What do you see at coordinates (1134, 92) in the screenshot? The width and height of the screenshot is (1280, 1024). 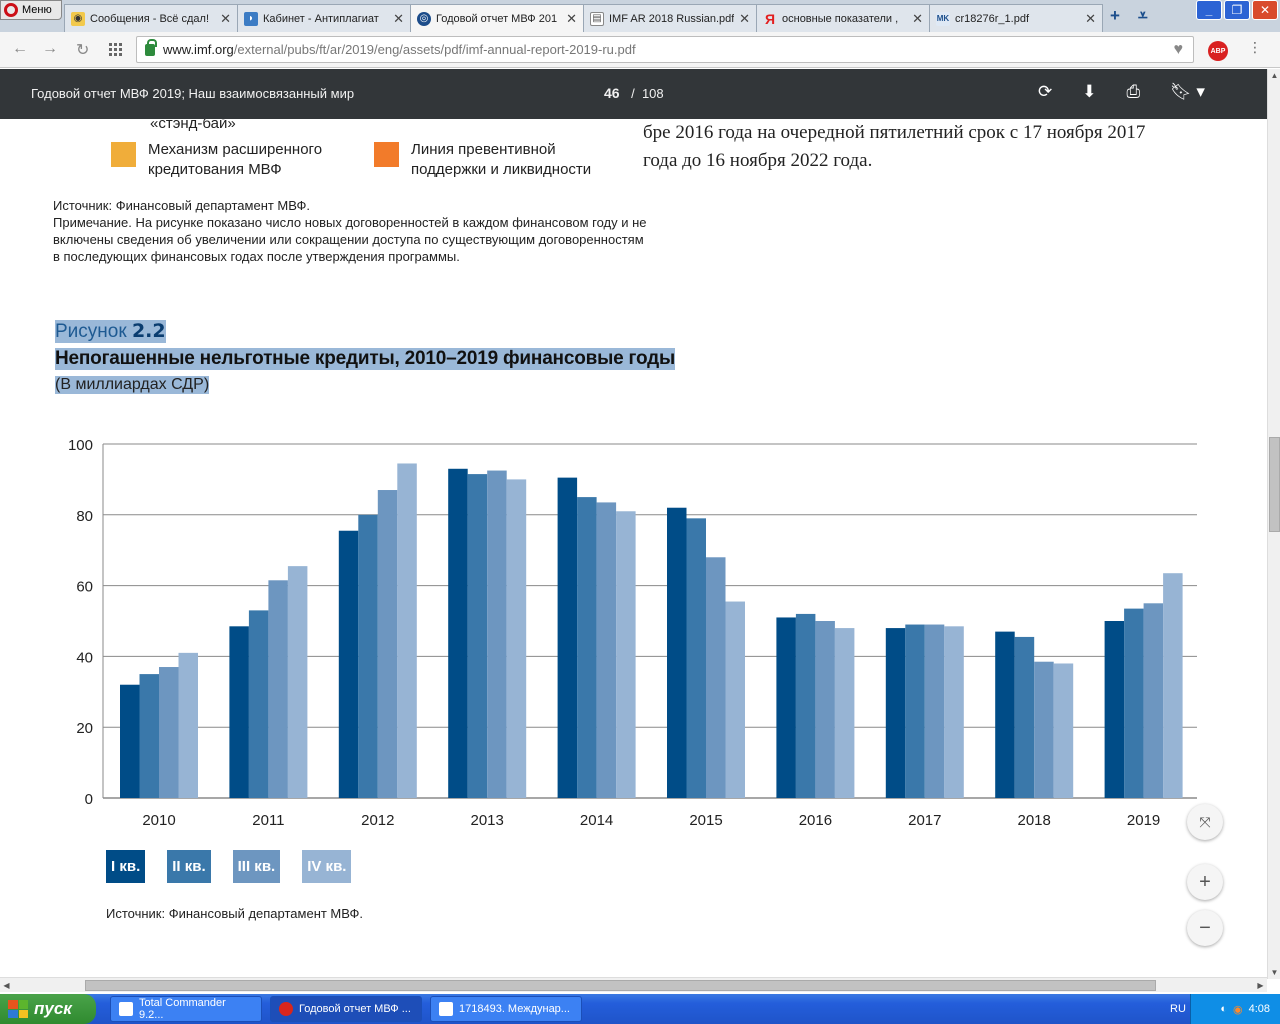 I see `print-icon: ⎙` at bounding box center [1134, 92].